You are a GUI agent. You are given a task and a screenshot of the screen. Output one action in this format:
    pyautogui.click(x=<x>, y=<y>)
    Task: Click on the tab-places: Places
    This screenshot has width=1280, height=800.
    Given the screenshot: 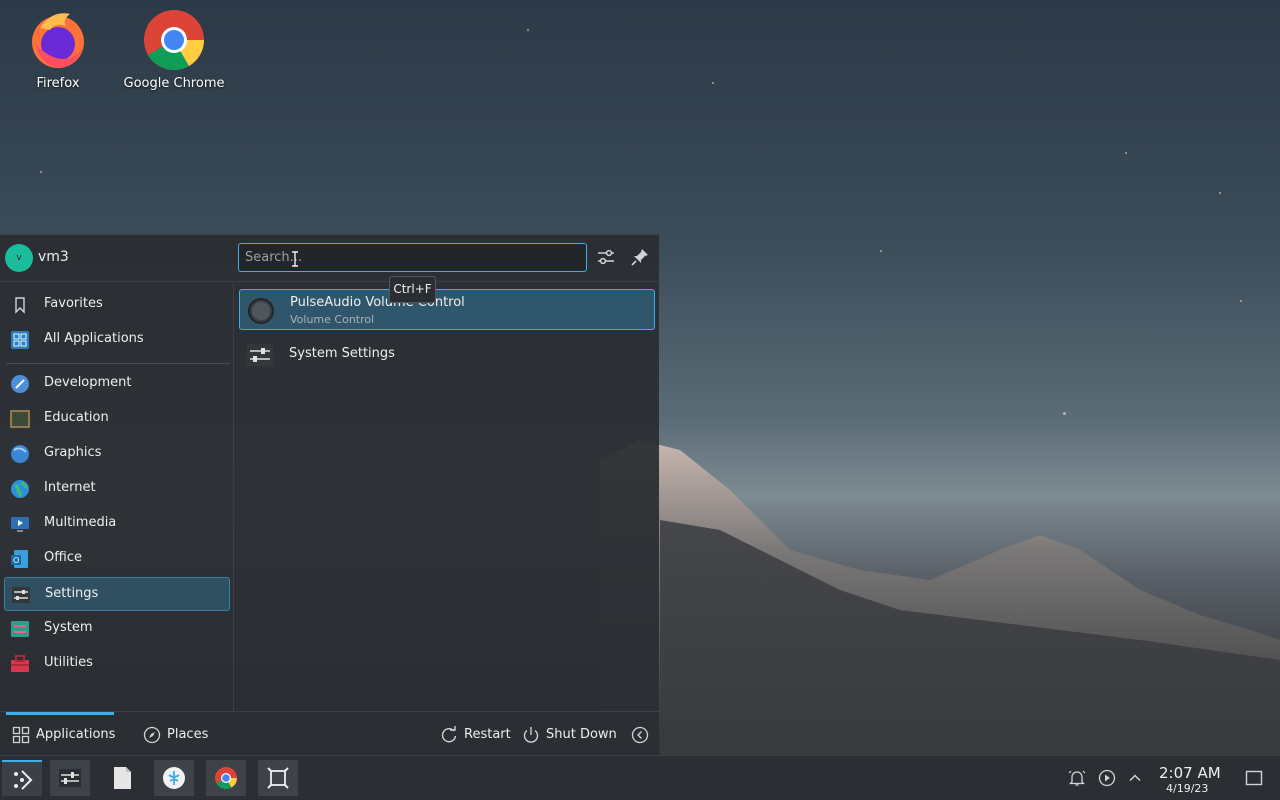 What is the action you would take?
    pyautogui.click(x=178, y=734)
    